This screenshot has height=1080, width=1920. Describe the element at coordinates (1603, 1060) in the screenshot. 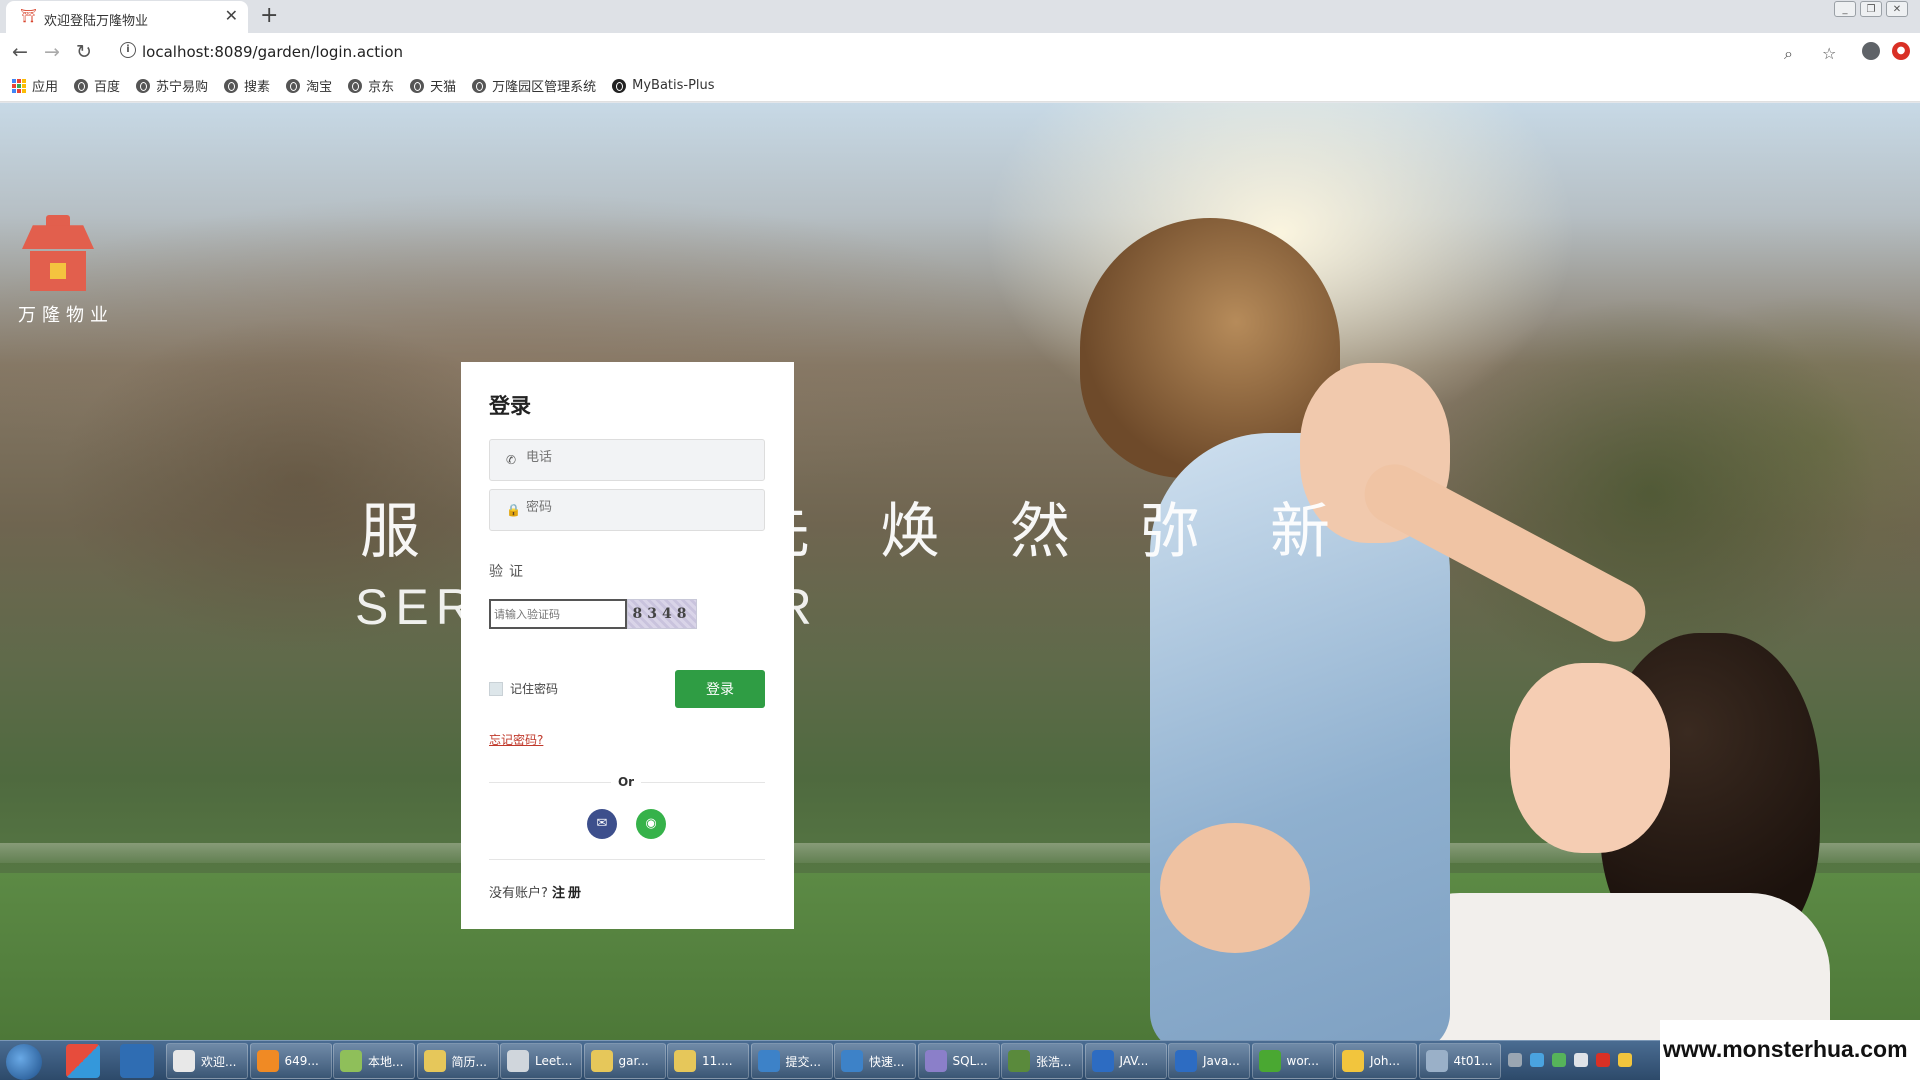

I see `tray-alert-icon` at that location.